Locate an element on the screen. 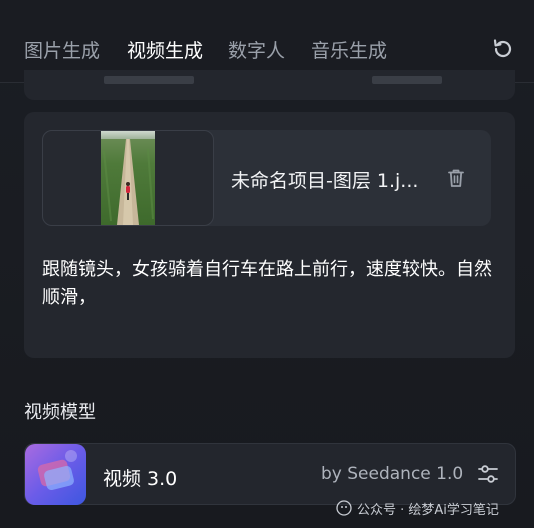 This screenshot has height=528, width=534. wechat-logo-icon is located at coordinates (344, 508).